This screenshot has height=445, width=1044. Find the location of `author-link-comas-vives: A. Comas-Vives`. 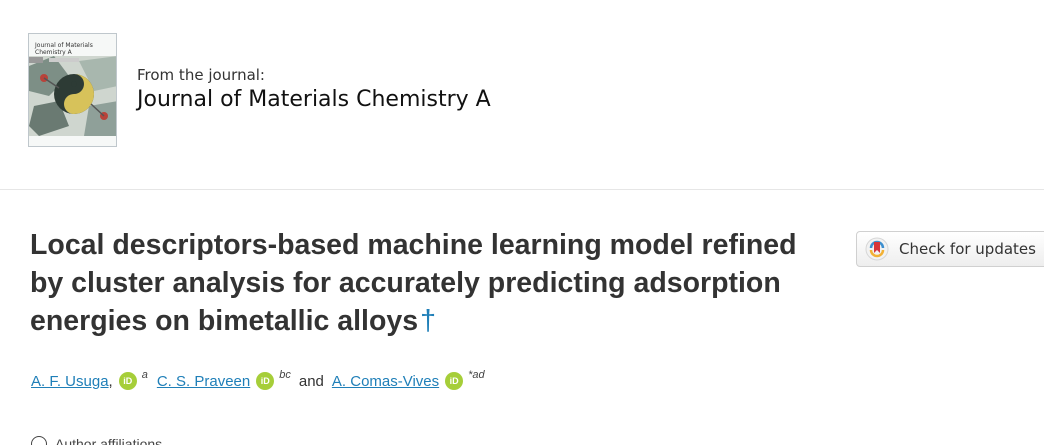

author-link-comas-vives: A. Comas-Vives is located at coordinates (385, 381).